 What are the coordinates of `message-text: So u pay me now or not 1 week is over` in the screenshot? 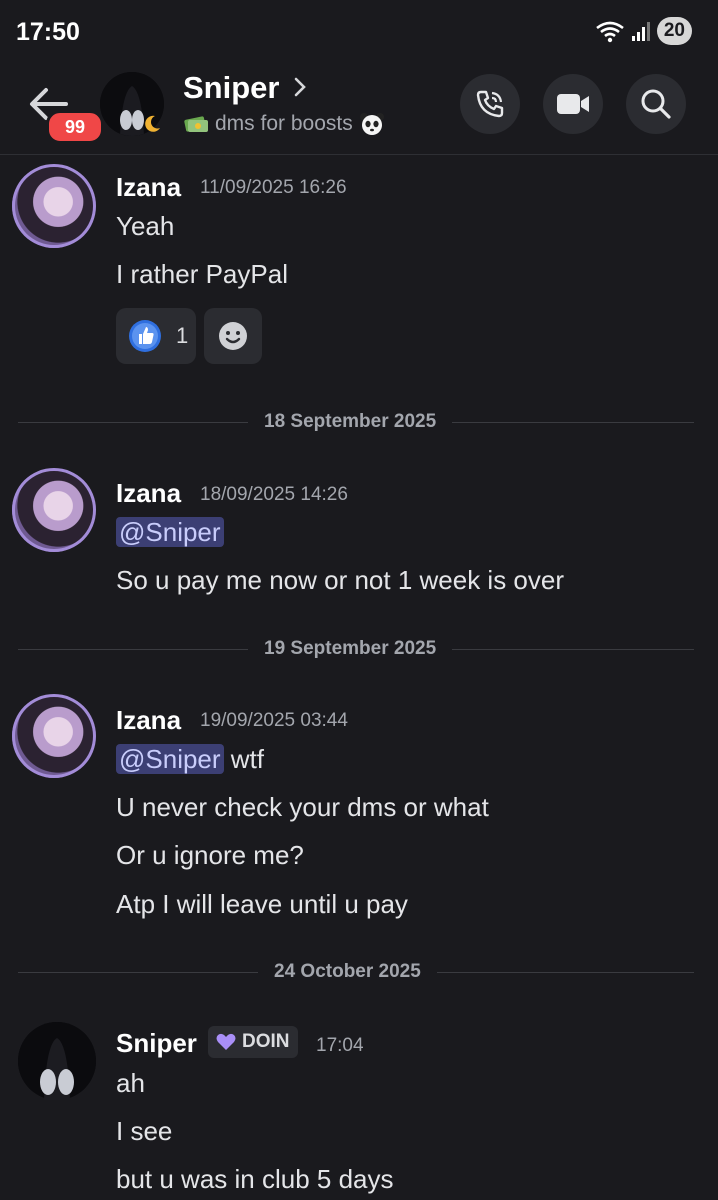 It's located at (340, 580).